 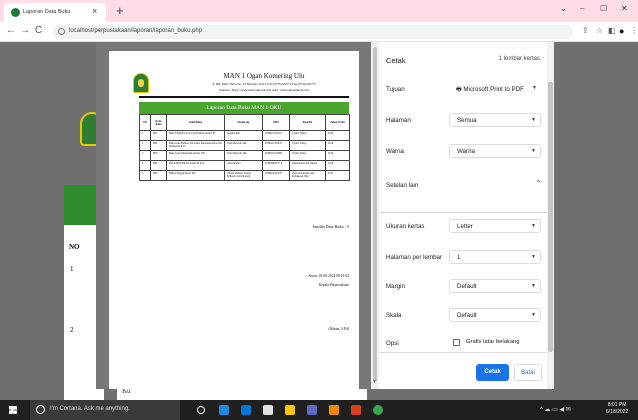 What do you see at coordinates (585, 30) in the screenshot?
I see `share-icon: ⇪` at bounding box center [585, 30].